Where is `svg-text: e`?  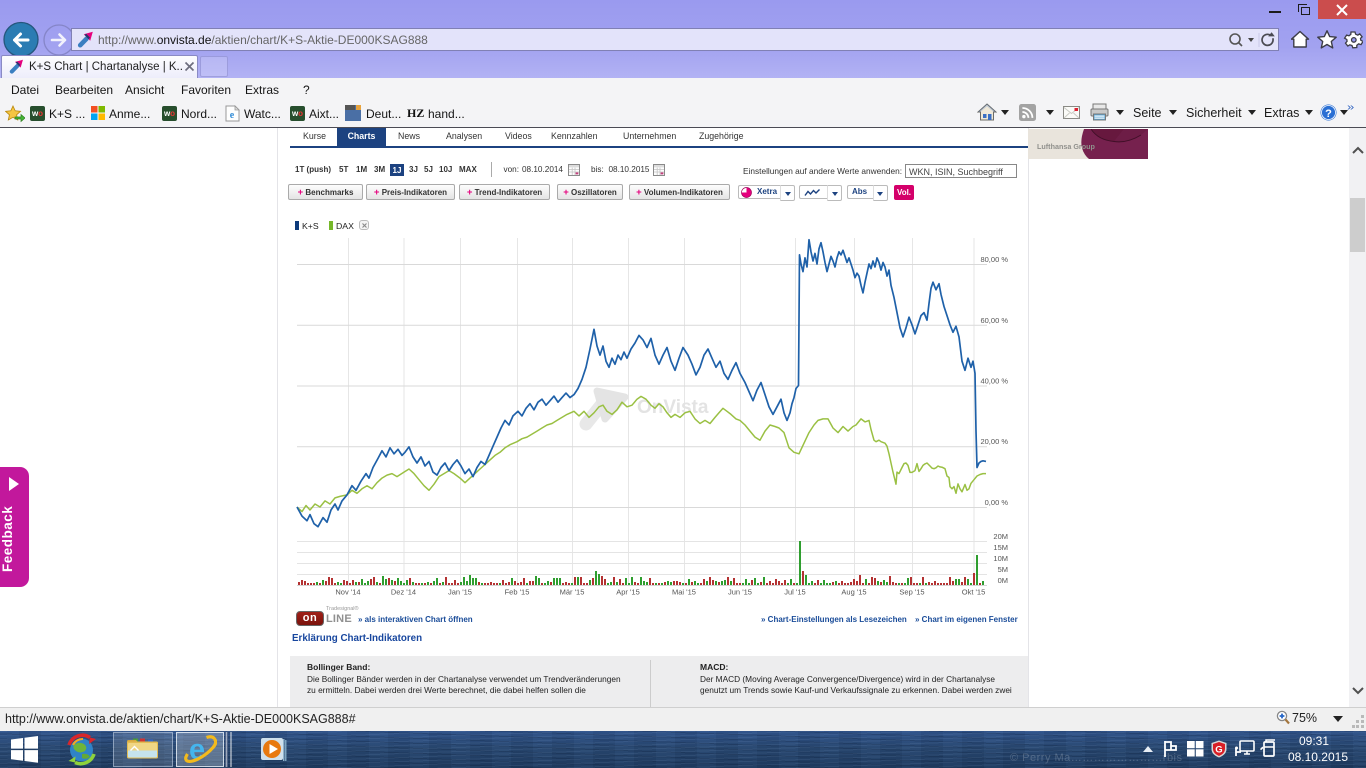 svg-text: e is located at coordinates (232, 115).